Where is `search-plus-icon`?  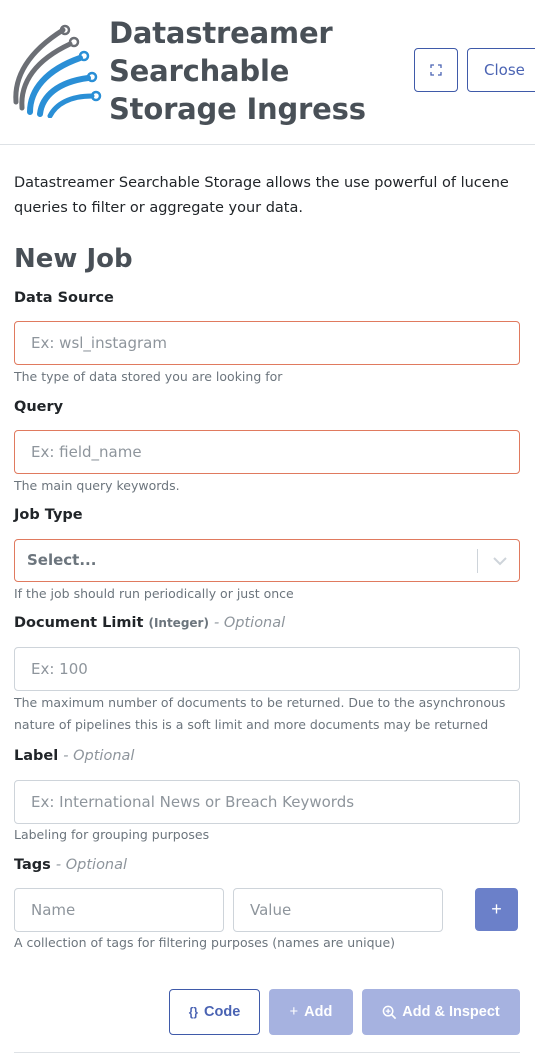
search-plus-icon is located at coordinates (389, 1012).